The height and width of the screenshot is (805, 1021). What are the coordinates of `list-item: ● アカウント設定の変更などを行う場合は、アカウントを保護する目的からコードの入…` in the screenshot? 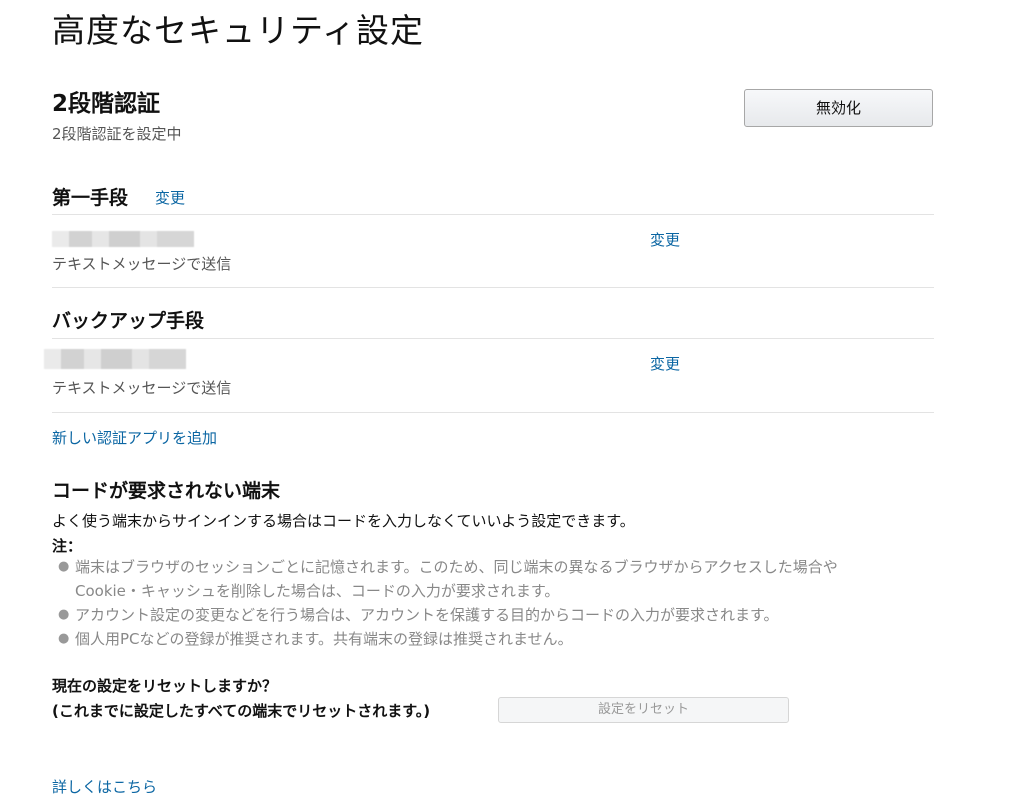 It's located at (498, 615).